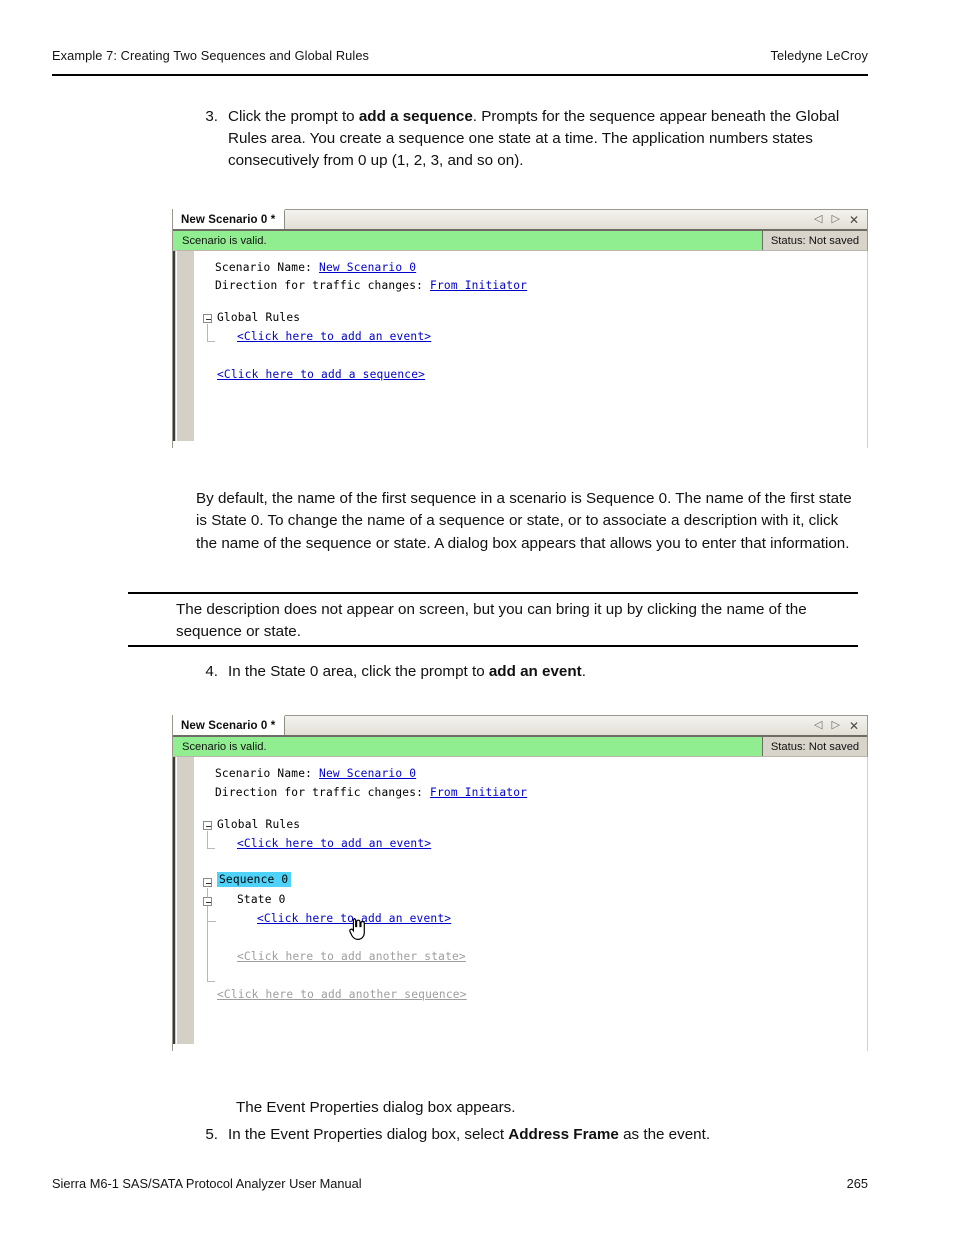 This screenshot has width=954, height=1235. I want to click on state-0-label: State 0, so click(261, 899).